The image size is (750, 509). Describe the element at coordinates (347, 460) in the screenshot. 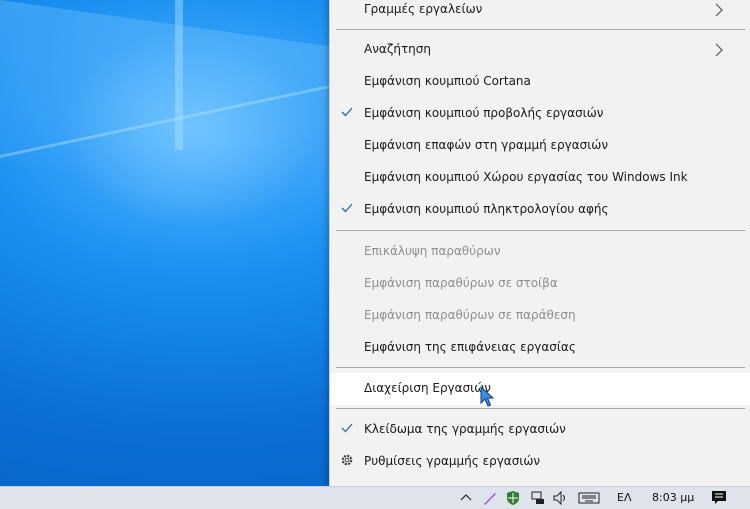

I see `gear-icon` at that location.